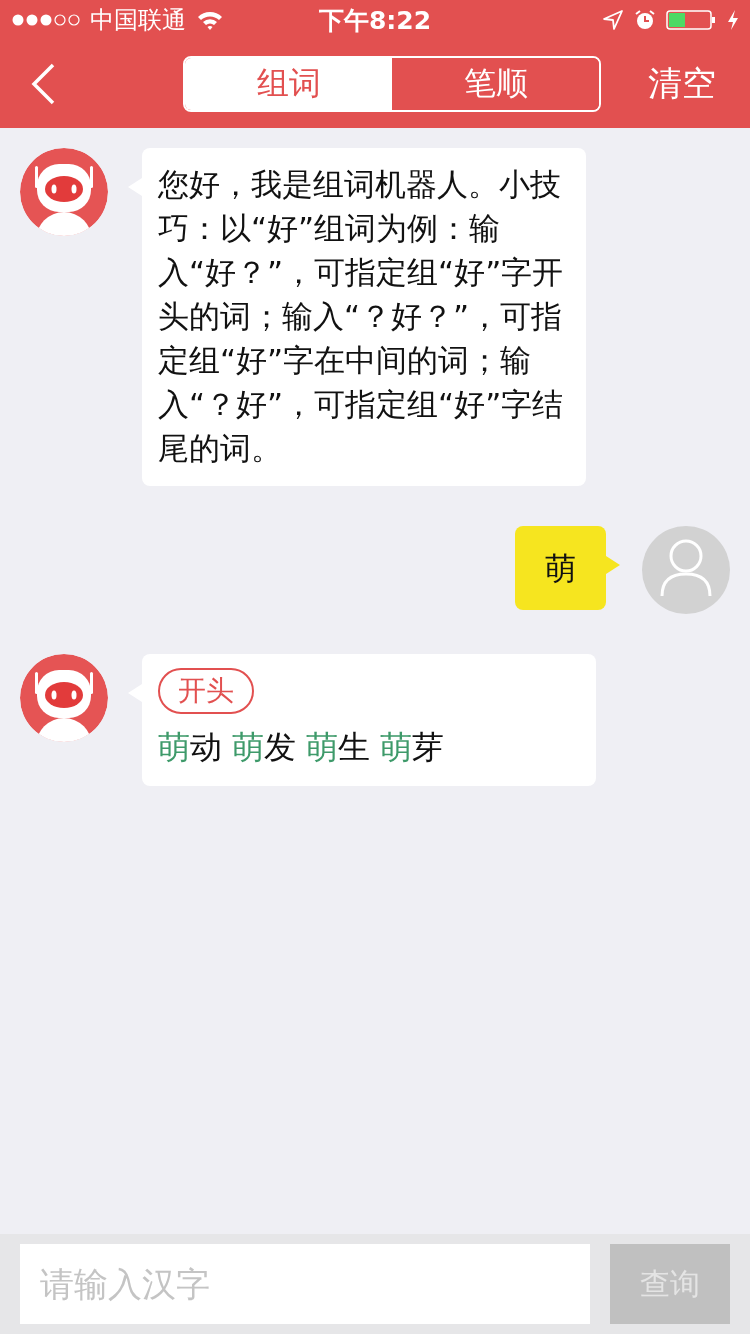  I want to click on alarm-icon, so click(645, 20).